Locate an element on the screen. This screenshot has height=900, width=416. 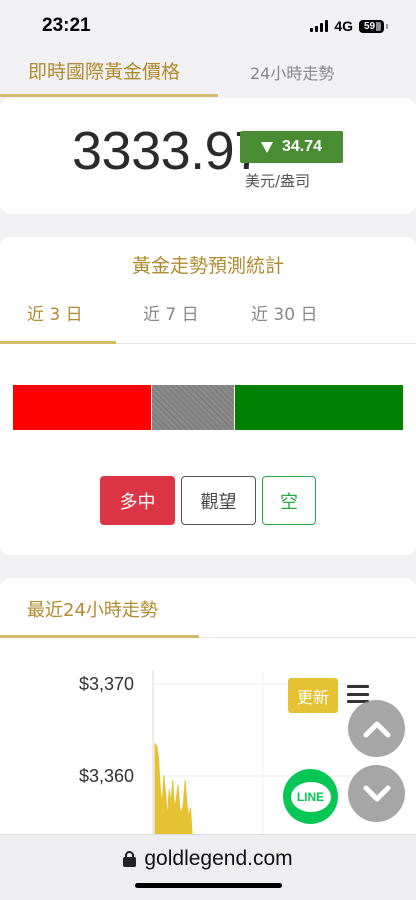
forecast-distribution-bar is located at coordinates (208, 407).